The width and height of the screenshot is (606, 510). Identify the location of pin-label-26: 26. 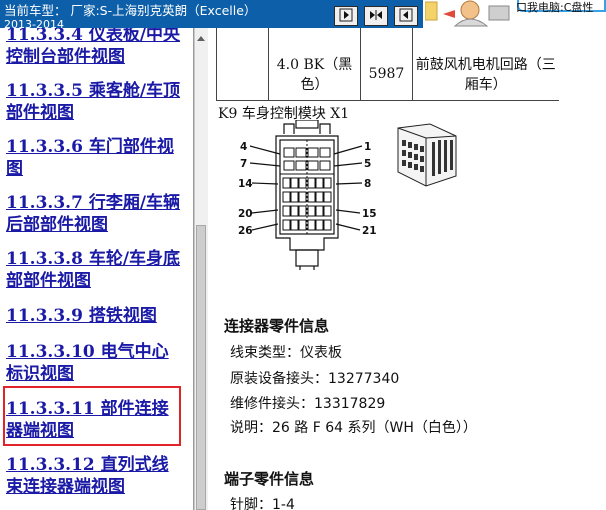
(245, 231).